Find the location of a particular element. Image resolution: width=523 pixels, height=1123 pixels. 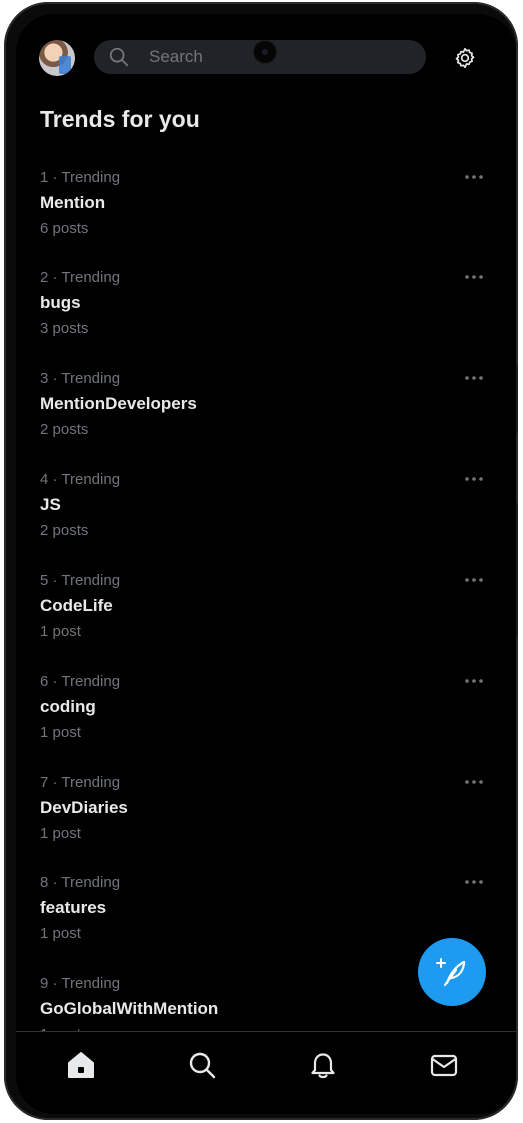

front-camera is located at coordinates (265, 52).